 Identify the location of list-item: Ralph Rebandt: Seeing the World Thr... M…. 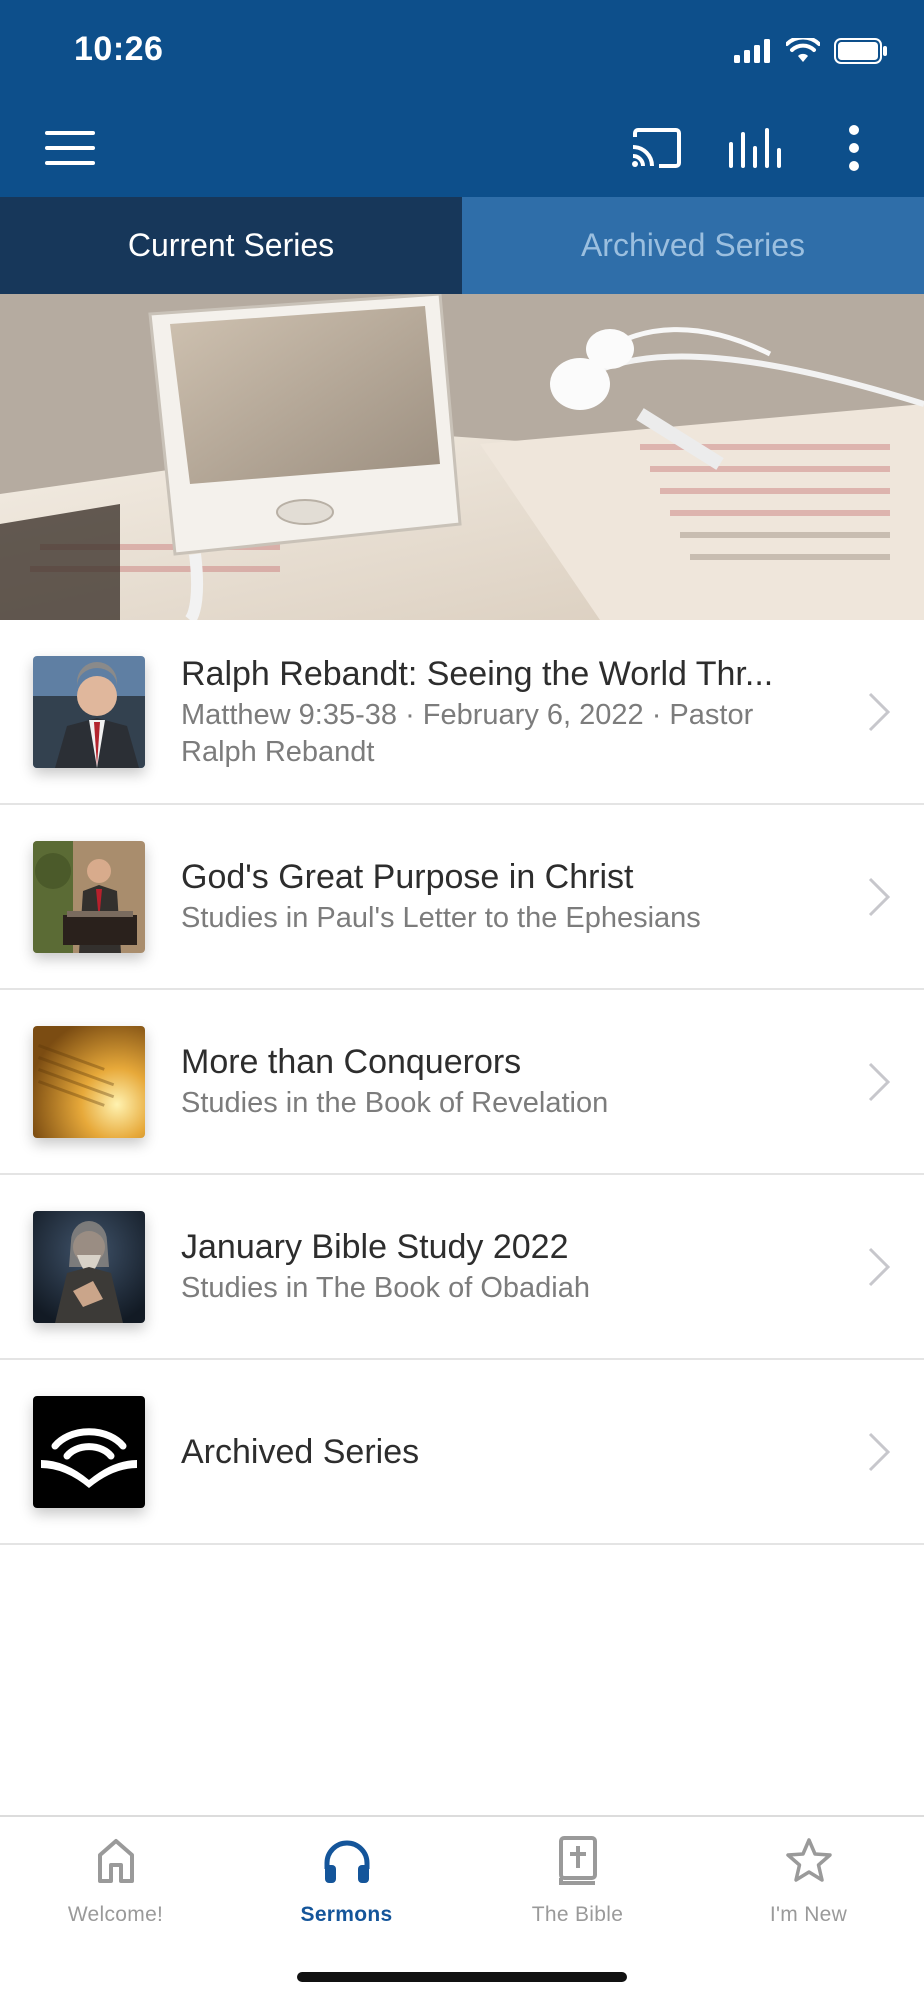
(462, 712).